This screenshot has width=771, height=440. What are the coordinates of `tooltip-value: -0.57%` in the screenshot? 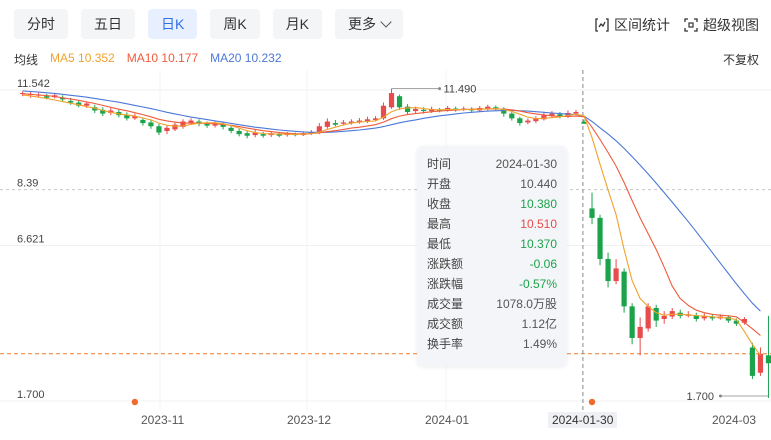 It's located at (537, 284).